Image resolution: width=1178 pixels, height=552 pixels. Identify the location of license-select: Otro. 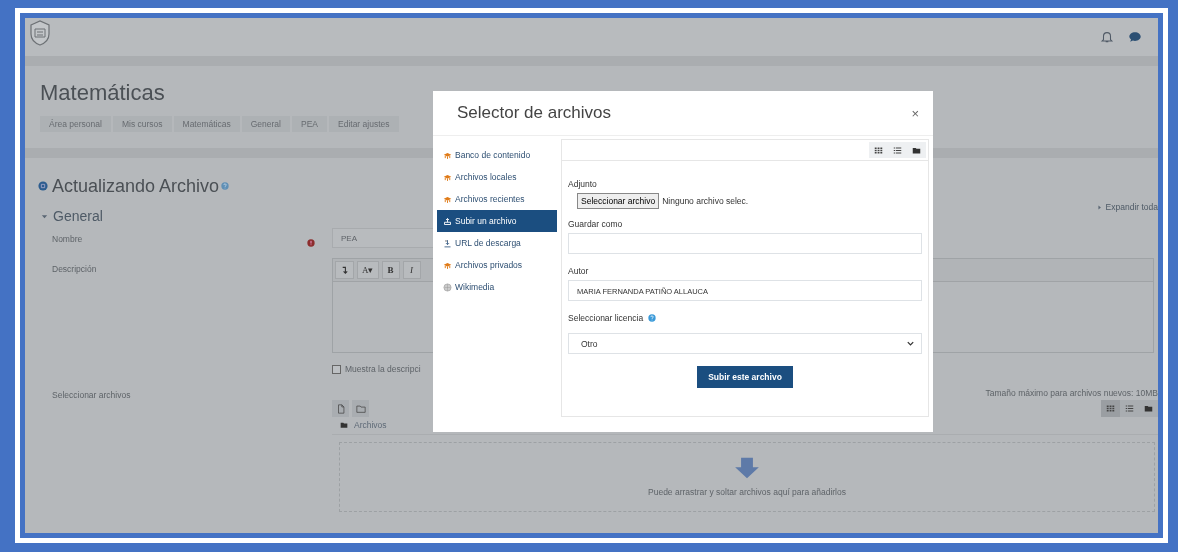
(745, 343).